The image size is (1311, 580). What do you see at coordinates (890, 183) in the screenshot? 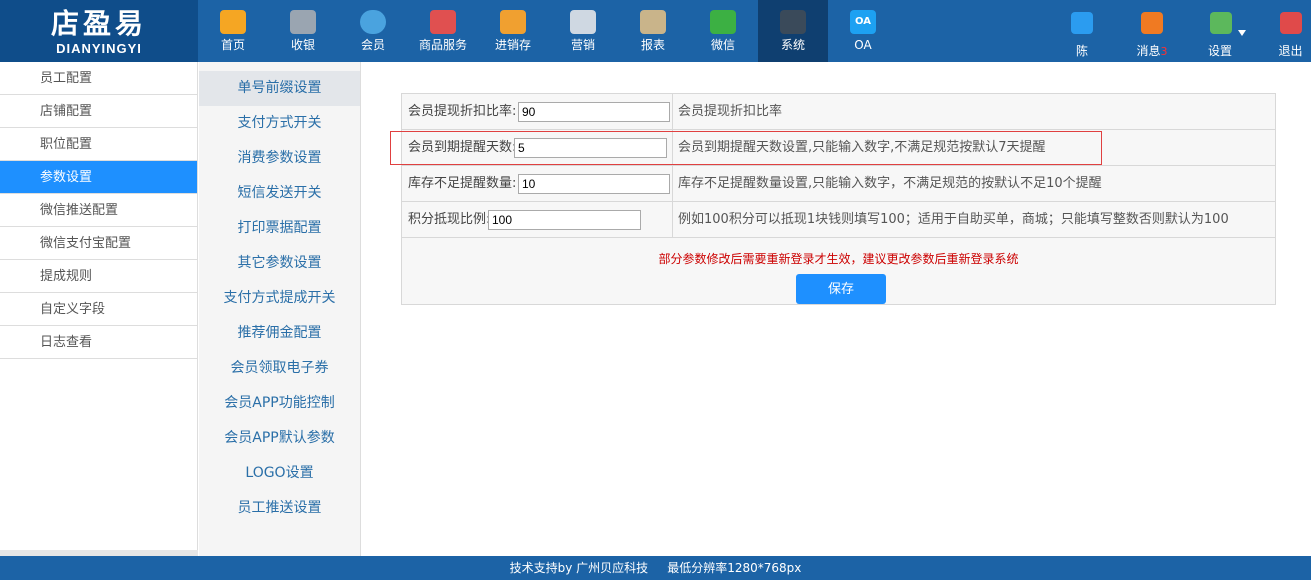
I see `param-description: 库存不足提醒数量设置,只能输入数字，不满足规范的按默认不足10个提醒` at bounding box center [890, 183].